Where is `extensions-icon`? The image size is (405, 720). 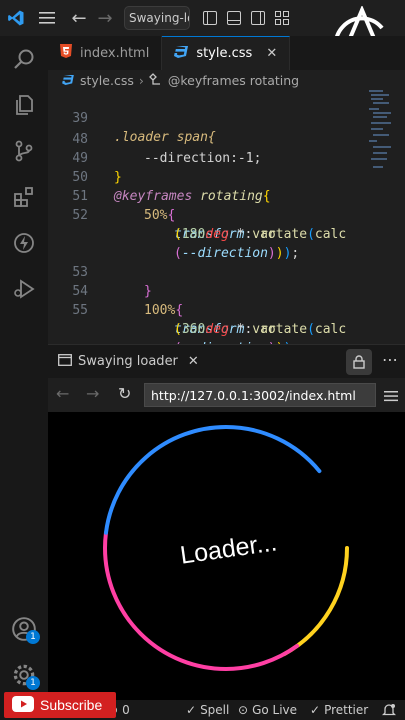 extensions-icon is located at coordinates (24, 197).